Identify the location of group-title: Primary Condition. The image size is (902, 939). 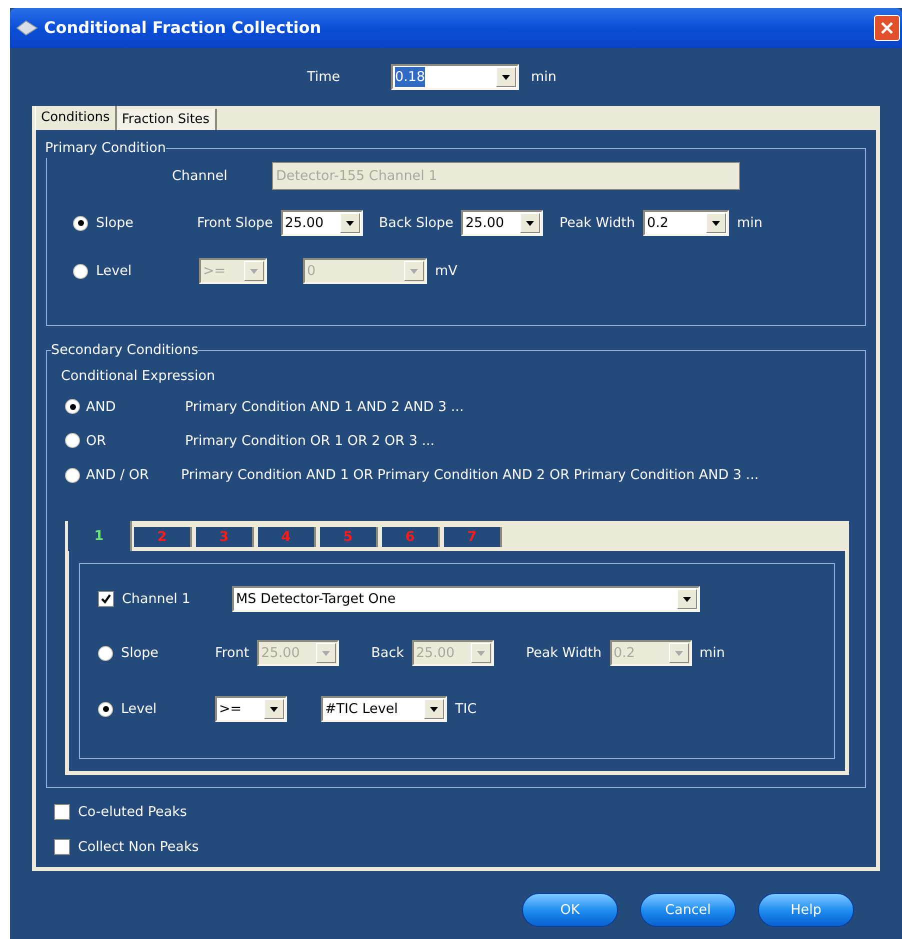
(105, 148).